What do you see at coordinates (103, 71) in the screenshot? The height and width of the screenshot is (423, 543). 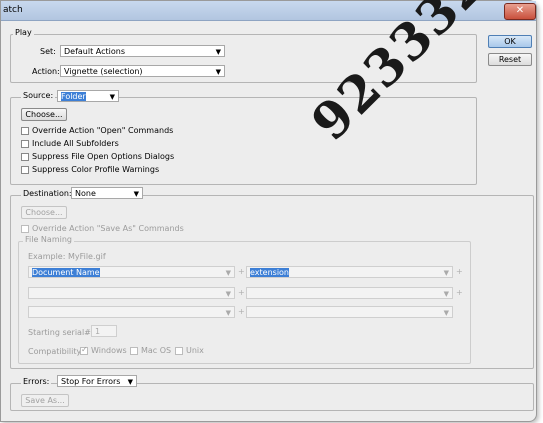 I see `action-value: Vignette (selection)` at bounding box center [103, 71].